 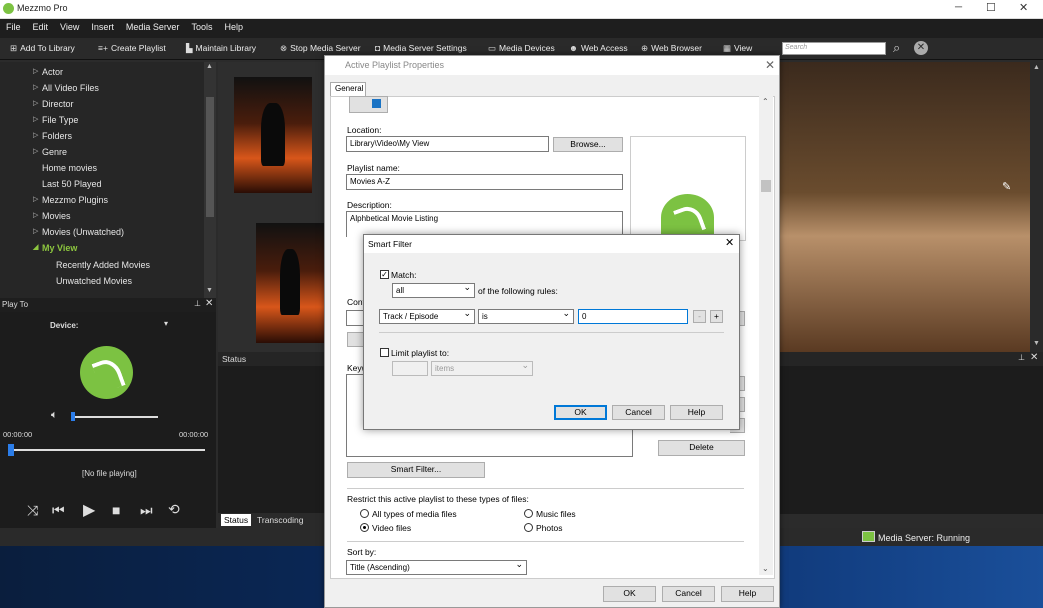 I want to click on seek-handle, so click(x=11, y=450).